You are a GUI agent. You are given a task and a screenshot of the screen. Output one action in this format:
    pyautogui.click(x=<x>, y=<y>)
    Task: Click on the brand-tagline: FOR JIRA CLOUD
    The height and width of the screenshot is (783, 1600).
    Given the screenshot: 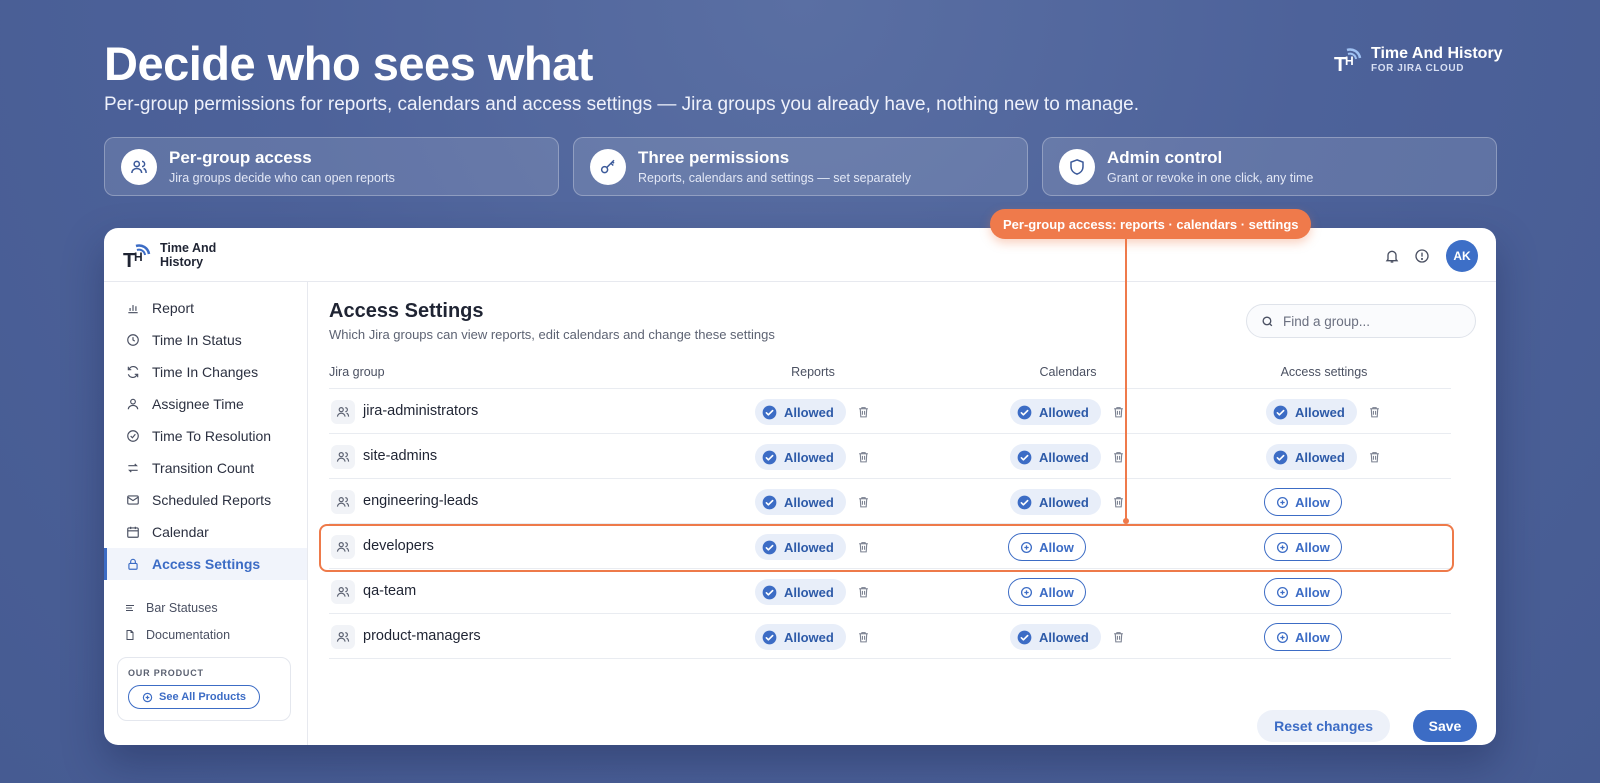 What is the action you would take?
    pyautogui.click(x=1418, y=68)
    